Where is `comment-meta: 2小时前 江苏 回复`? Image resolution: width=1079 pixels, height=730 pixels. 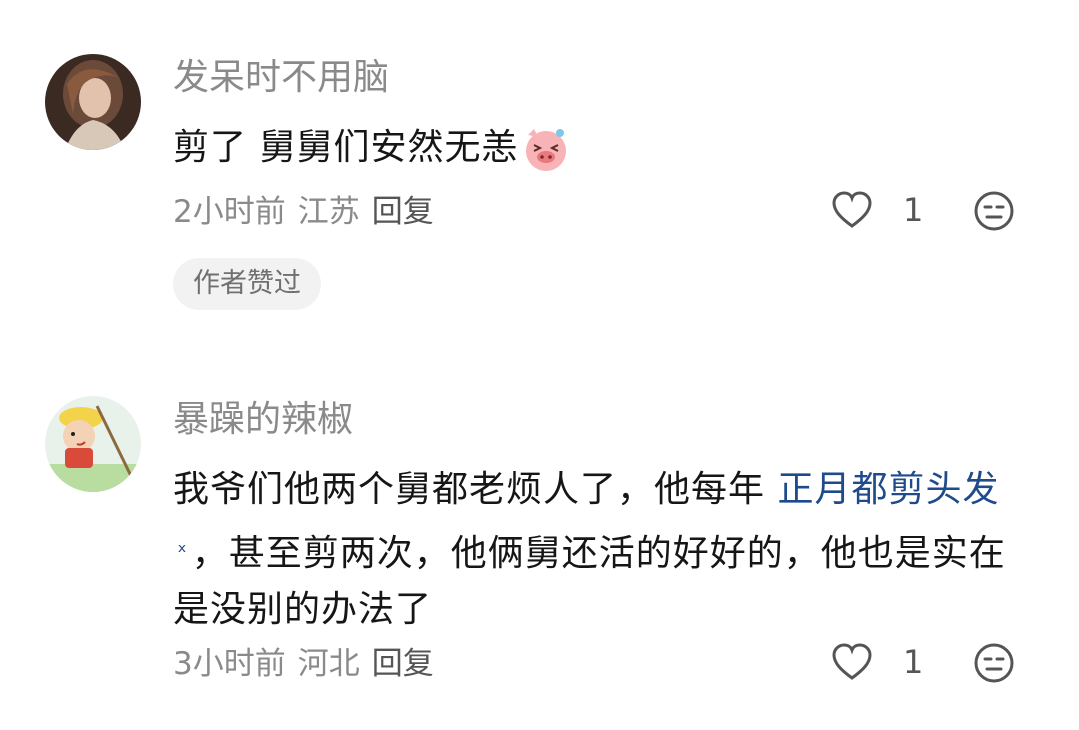
comment-meta: 2小时前 江苏 回复 is located at coordinates (309, 212).